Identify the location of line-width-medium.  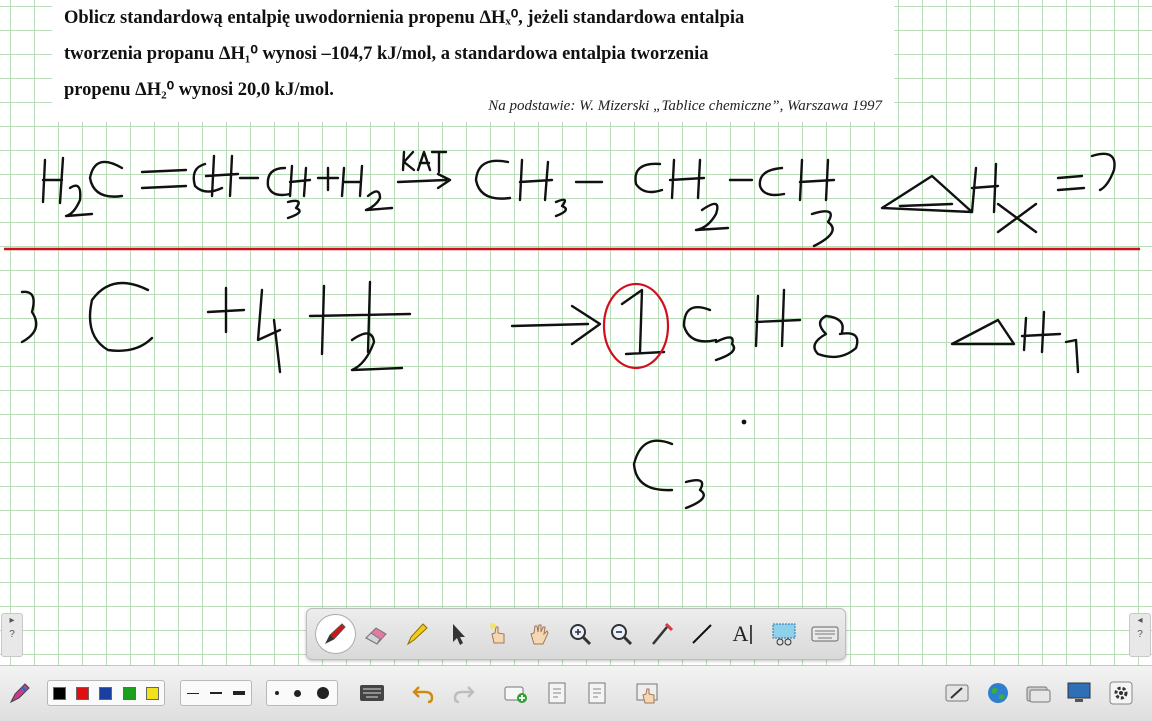
(215, 693).